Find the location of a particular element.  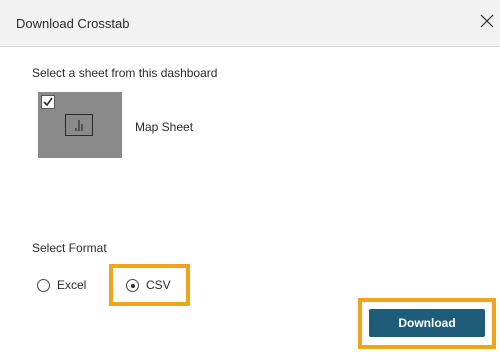

radio-excel-label: Excel is located at coordinates (72, 285).